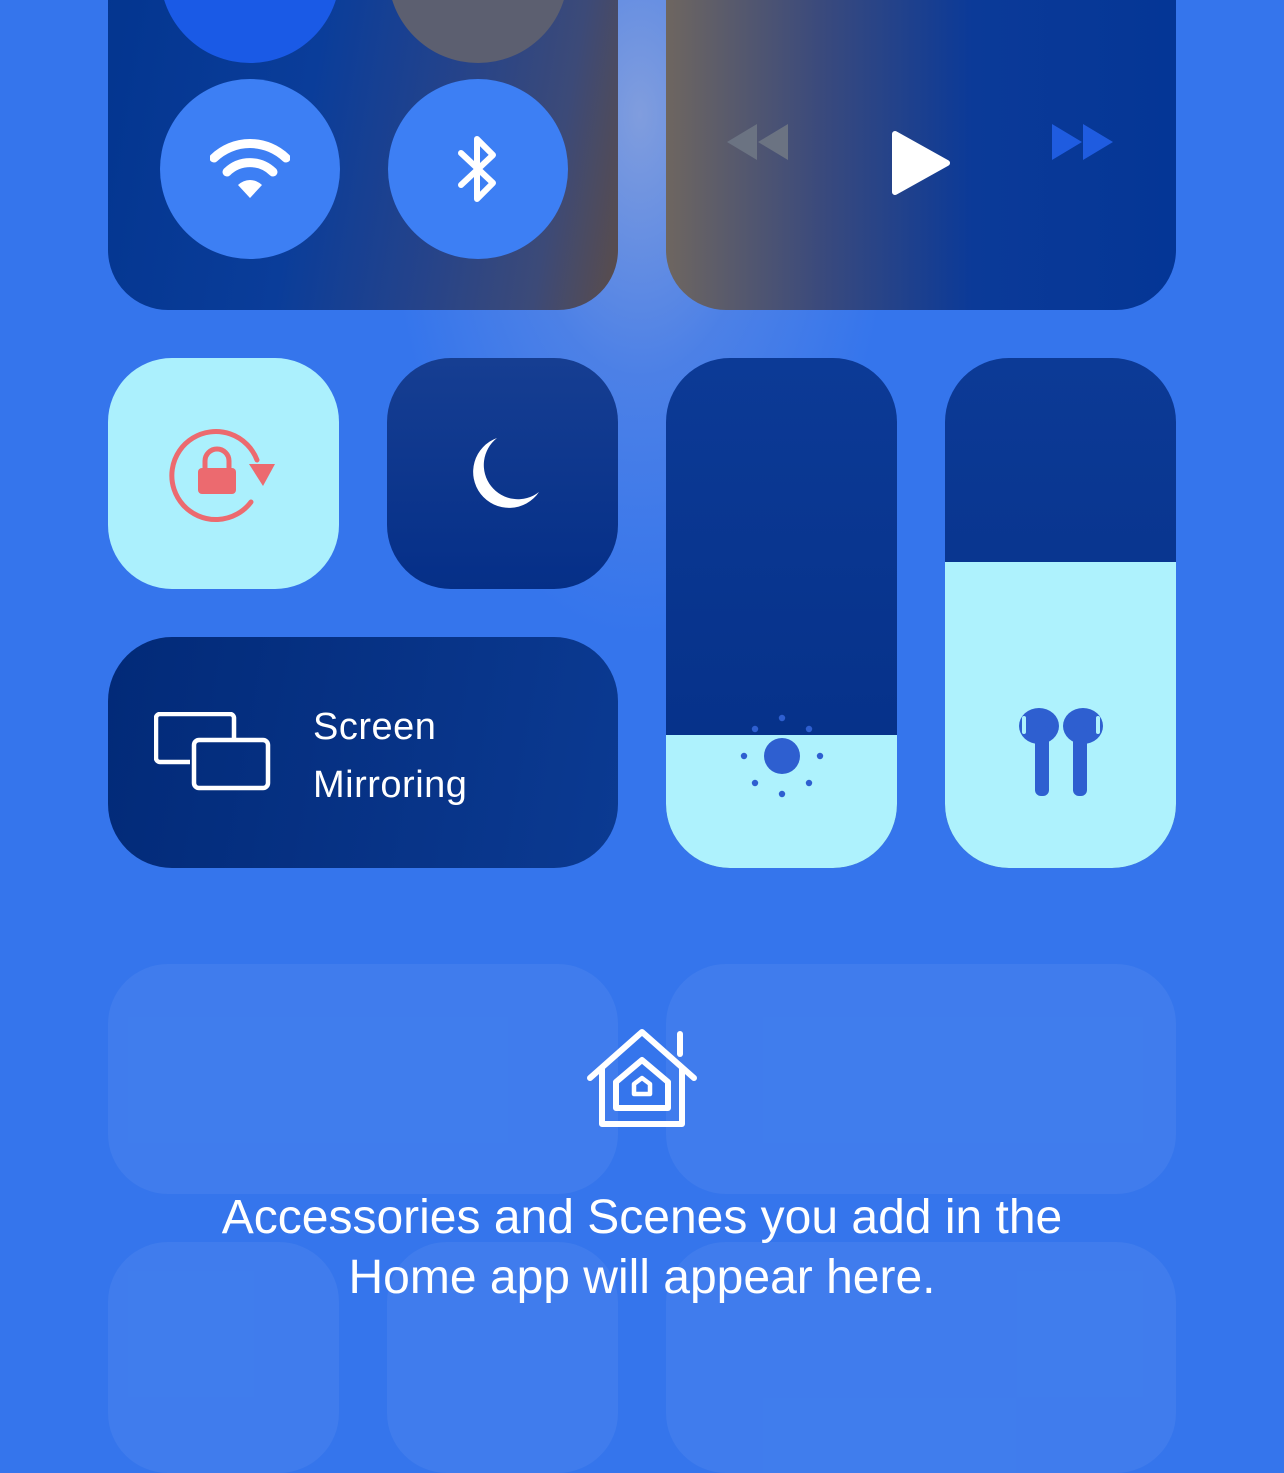 The image size is (1284, 1473). What do you see at coordinates (1060, 613) in the screenshot?
I see `volume-slider` at bounding box center [1060, 613].